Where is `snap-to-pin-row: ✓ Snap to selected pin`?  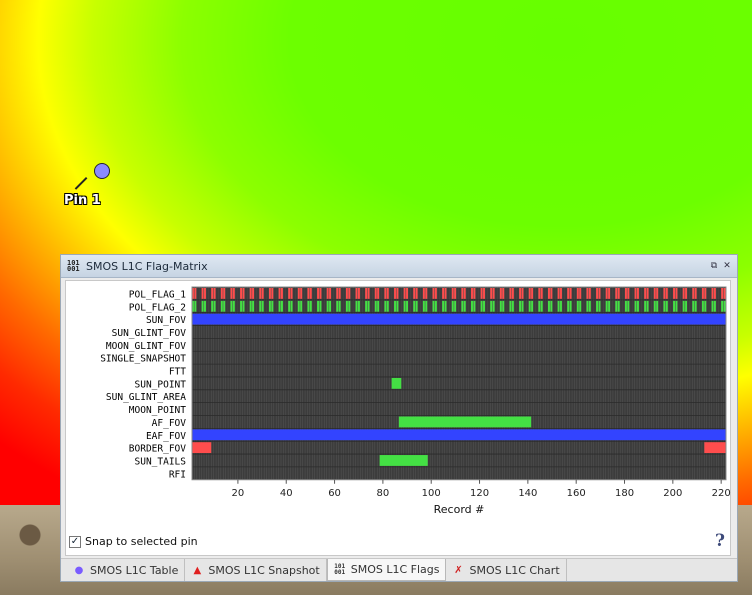
snap-to-pin-row: ✓ Snap to selected pin is located at coordinates (133, 541).